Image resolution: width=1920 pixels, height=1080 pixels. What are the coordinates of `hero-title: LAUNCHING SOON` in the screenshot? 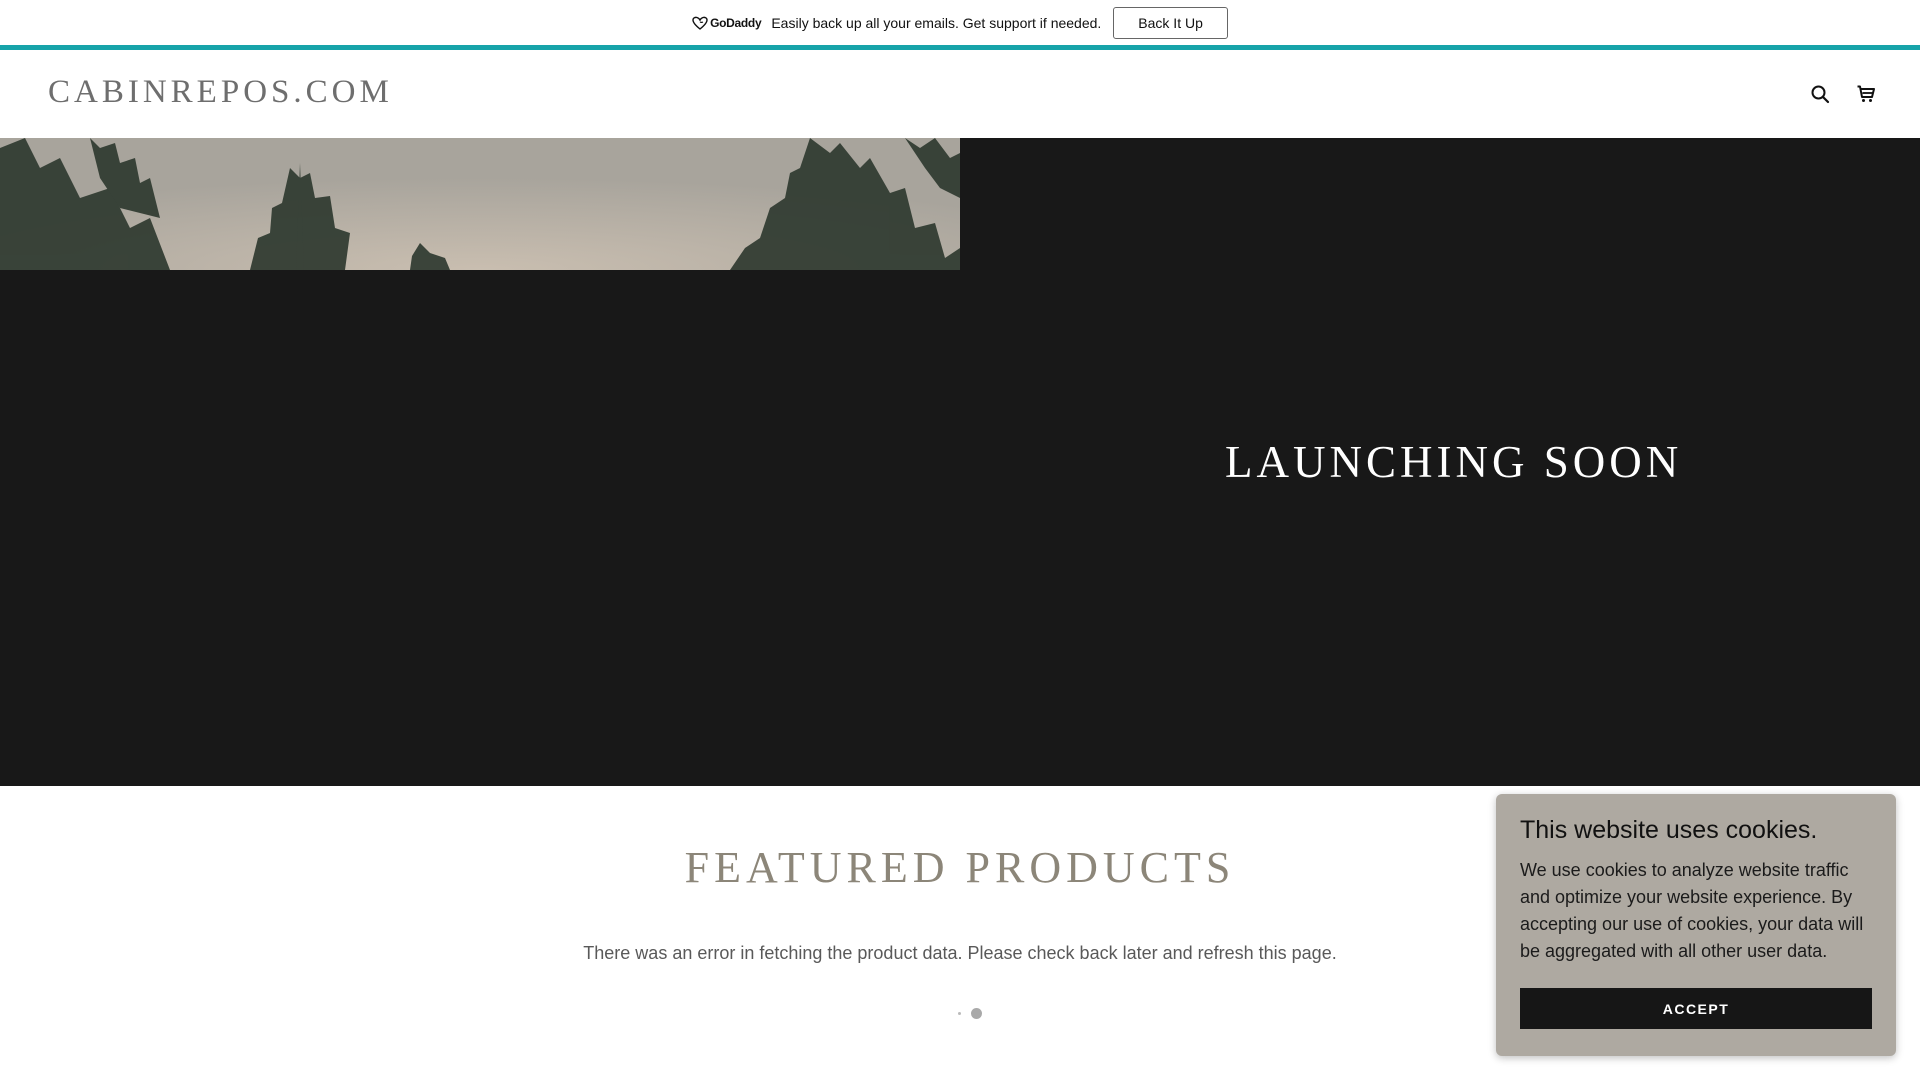 It's located at (1454, 462).